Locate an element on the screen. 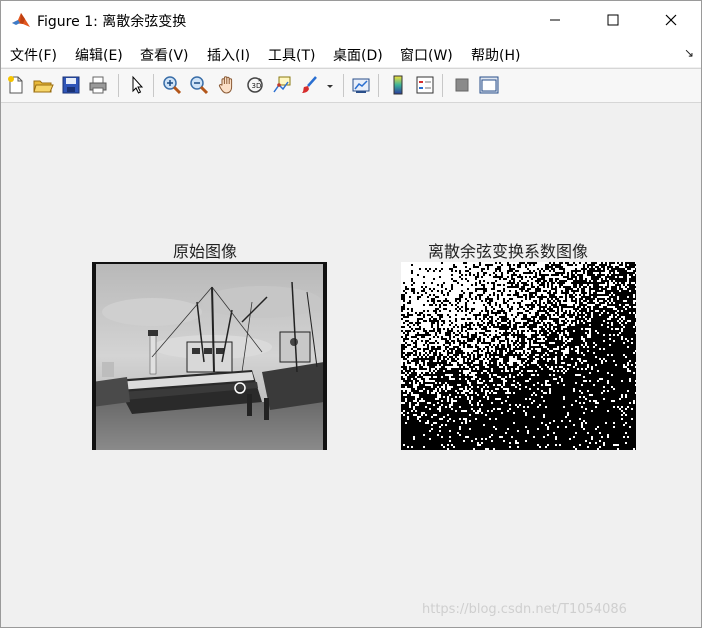  original-image is located at coordinates (209, 356).